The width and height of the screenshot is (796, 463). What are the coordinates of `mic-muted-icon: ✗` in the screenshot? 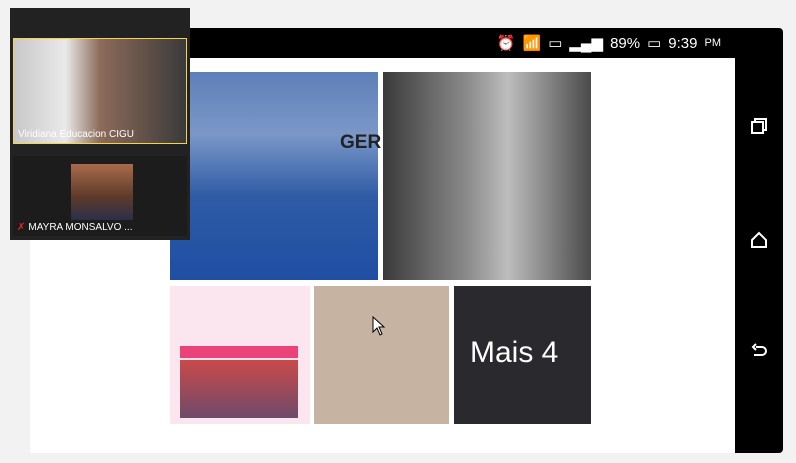 It's located at (21, 227).